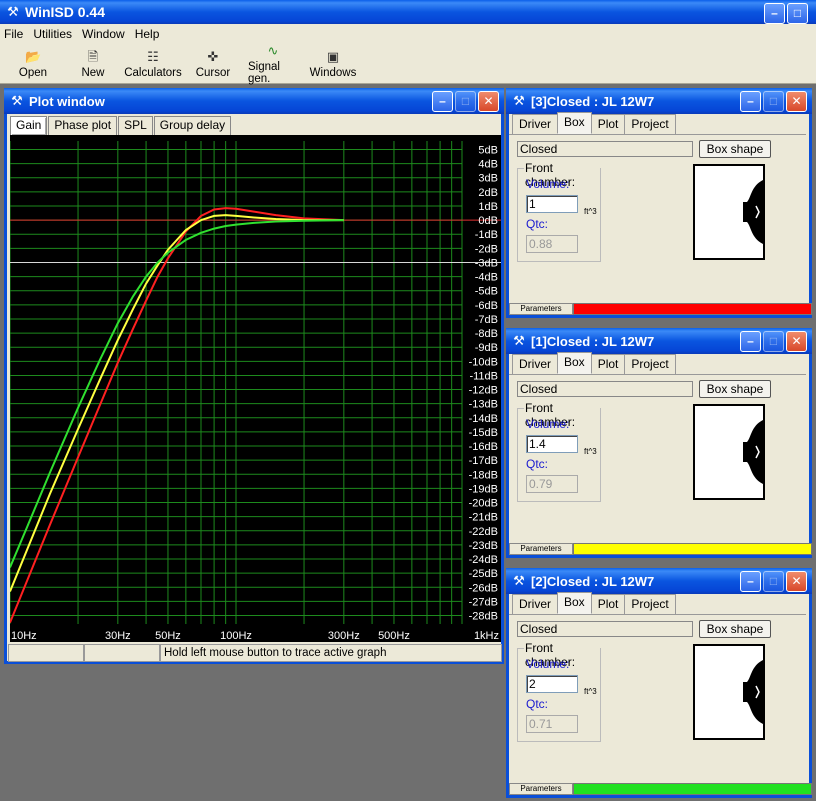  Describe the element at coordinates (153, 56) in the screenshot. I see `calculator-sliders-icon: ☷` at that location.